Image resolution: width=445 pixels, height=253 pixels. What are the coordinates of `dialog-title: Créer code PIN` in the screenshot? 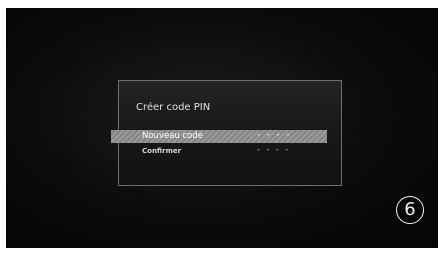 It's located at (173, 107).